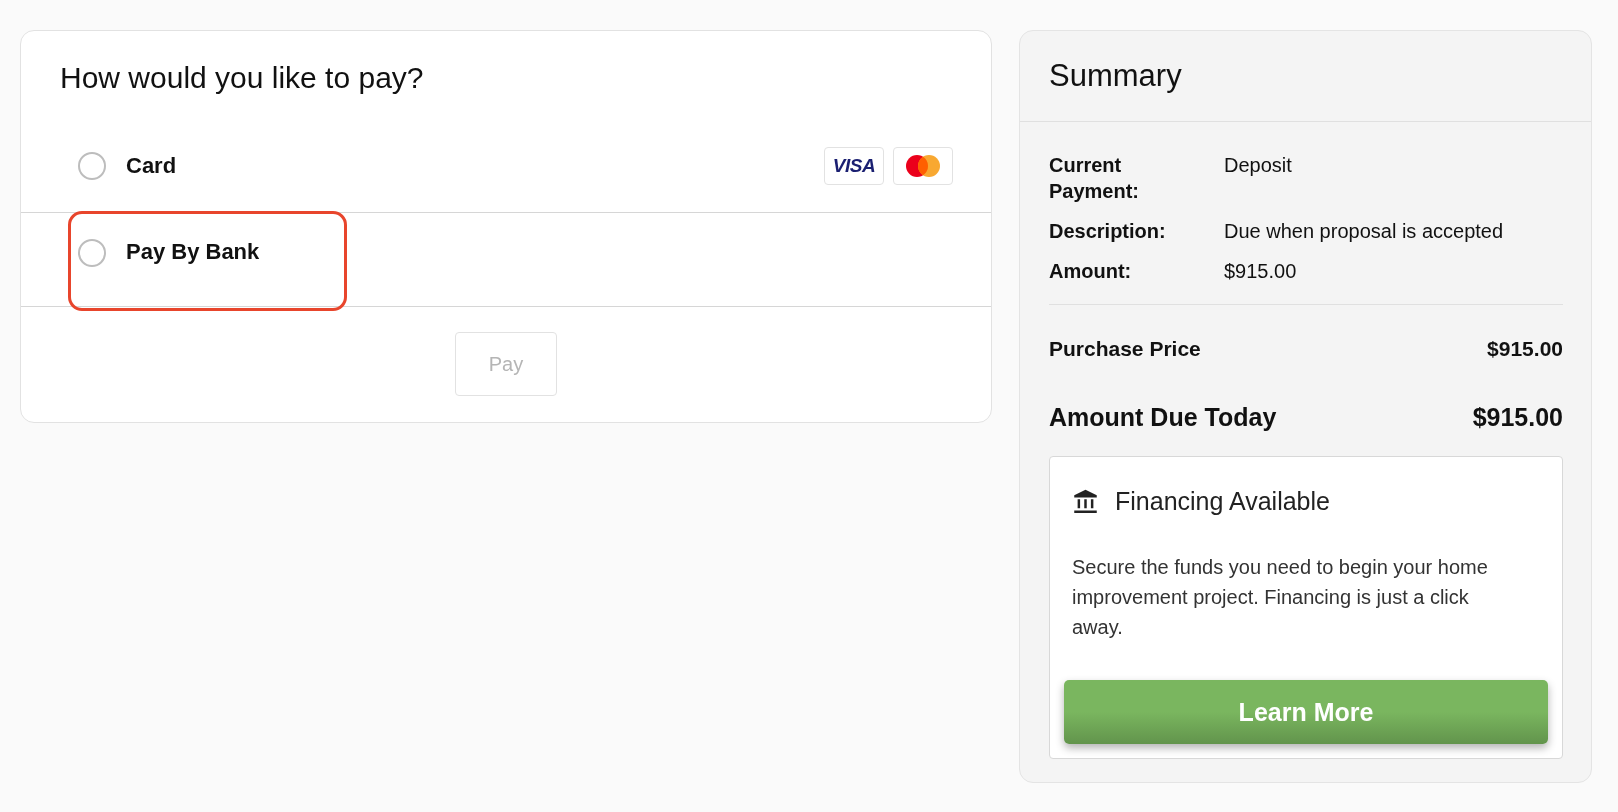 The height and width of the screenshot is (812, 1618). I want to click on detail-value: Deposit, so click(1258, 165).